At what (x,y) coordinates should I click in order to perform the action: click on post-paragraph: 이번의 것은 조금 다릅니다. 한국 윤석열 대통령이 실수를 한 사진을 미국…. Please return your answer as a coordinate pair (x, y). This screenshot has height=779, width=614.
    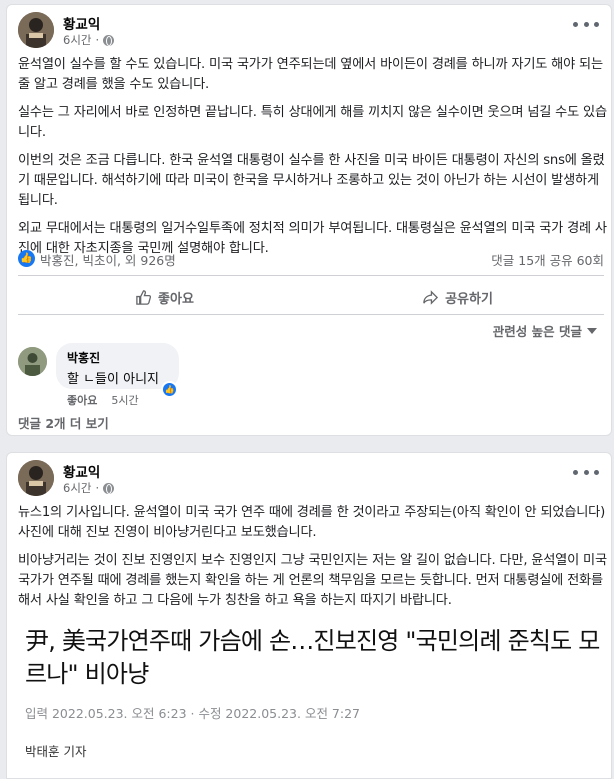
    Looking at the image, I should click on (311, 180).